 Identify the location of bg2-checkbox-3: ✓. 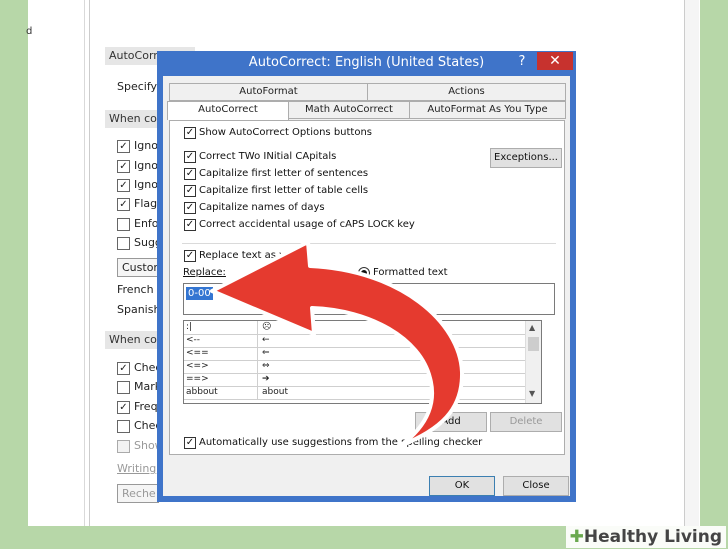
(123, 407).